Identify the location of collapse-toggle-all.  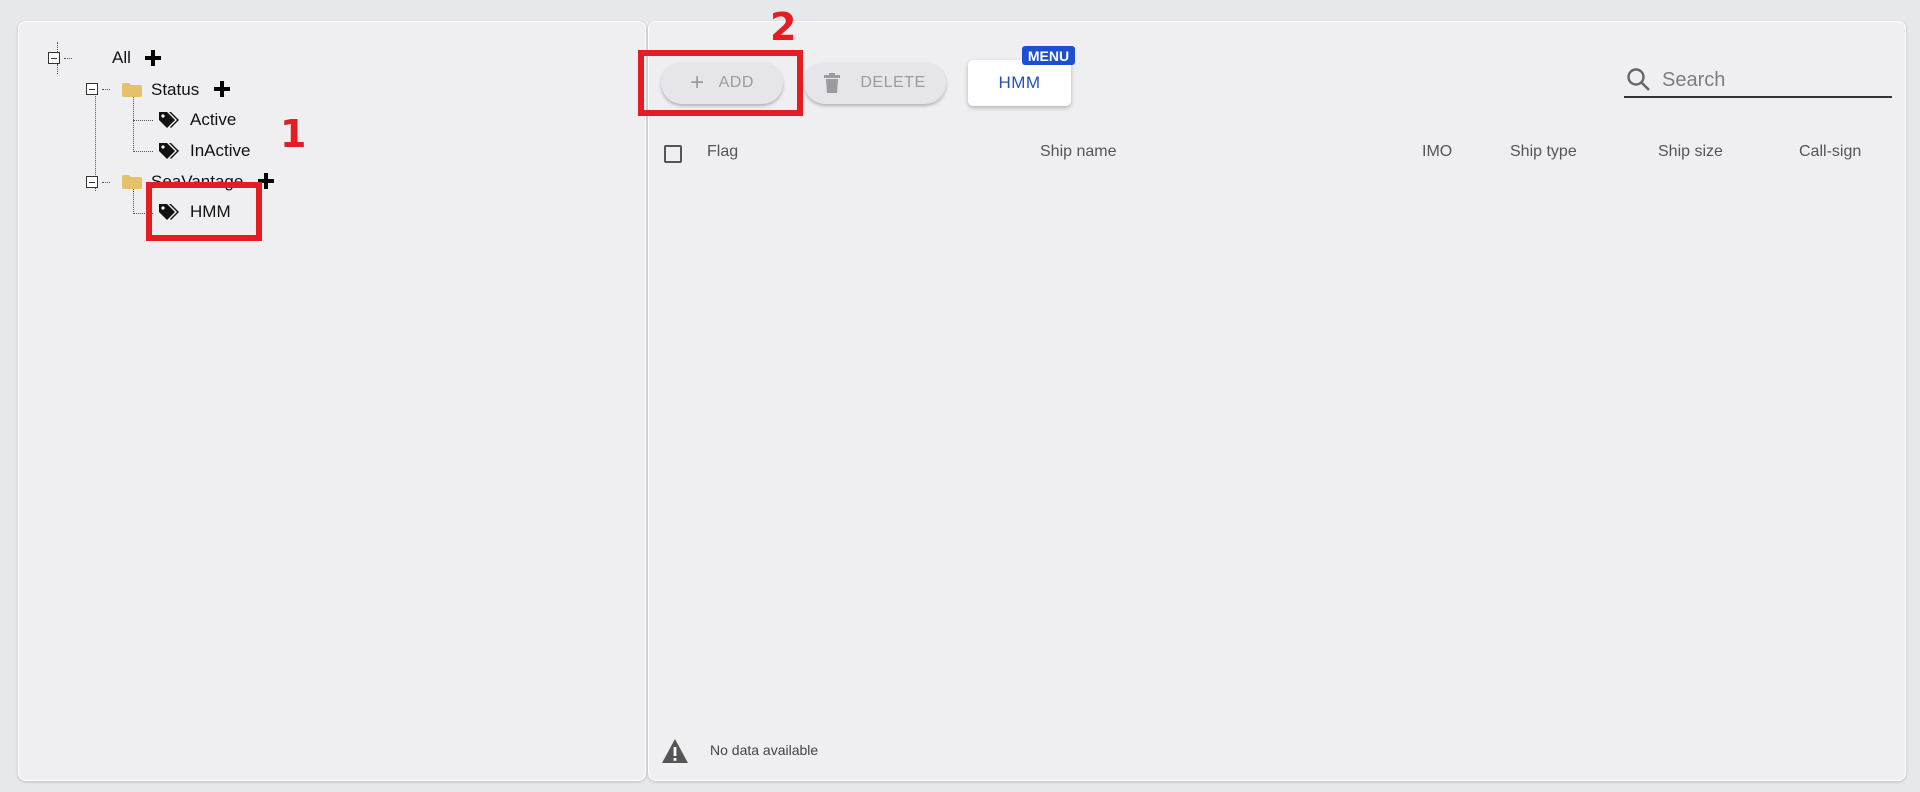
(54, 58).